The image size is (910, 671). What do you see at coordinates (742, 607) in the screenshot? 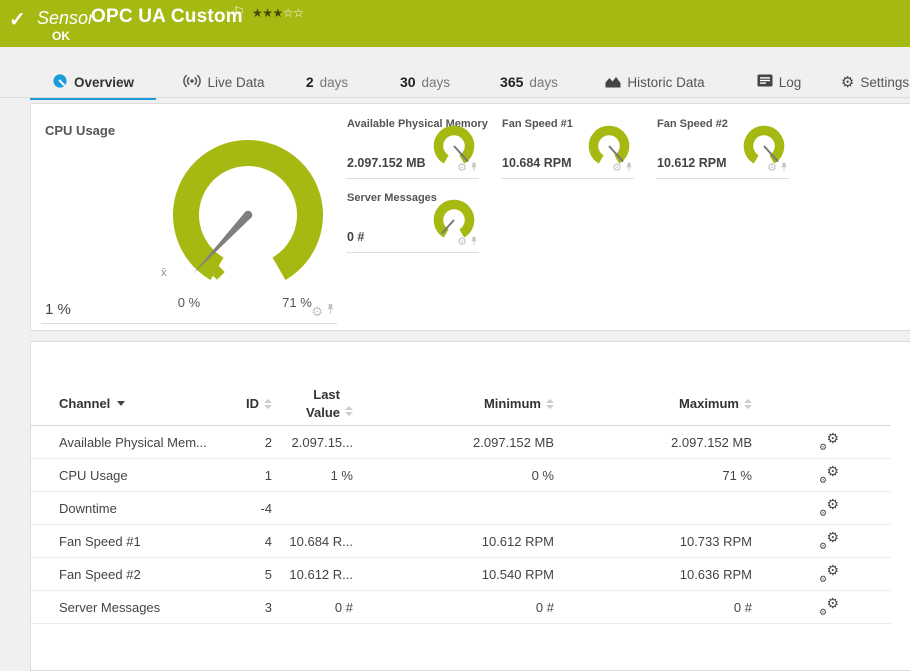
I see `cell-maximum: 0 #` at bounding box center [742, 607].